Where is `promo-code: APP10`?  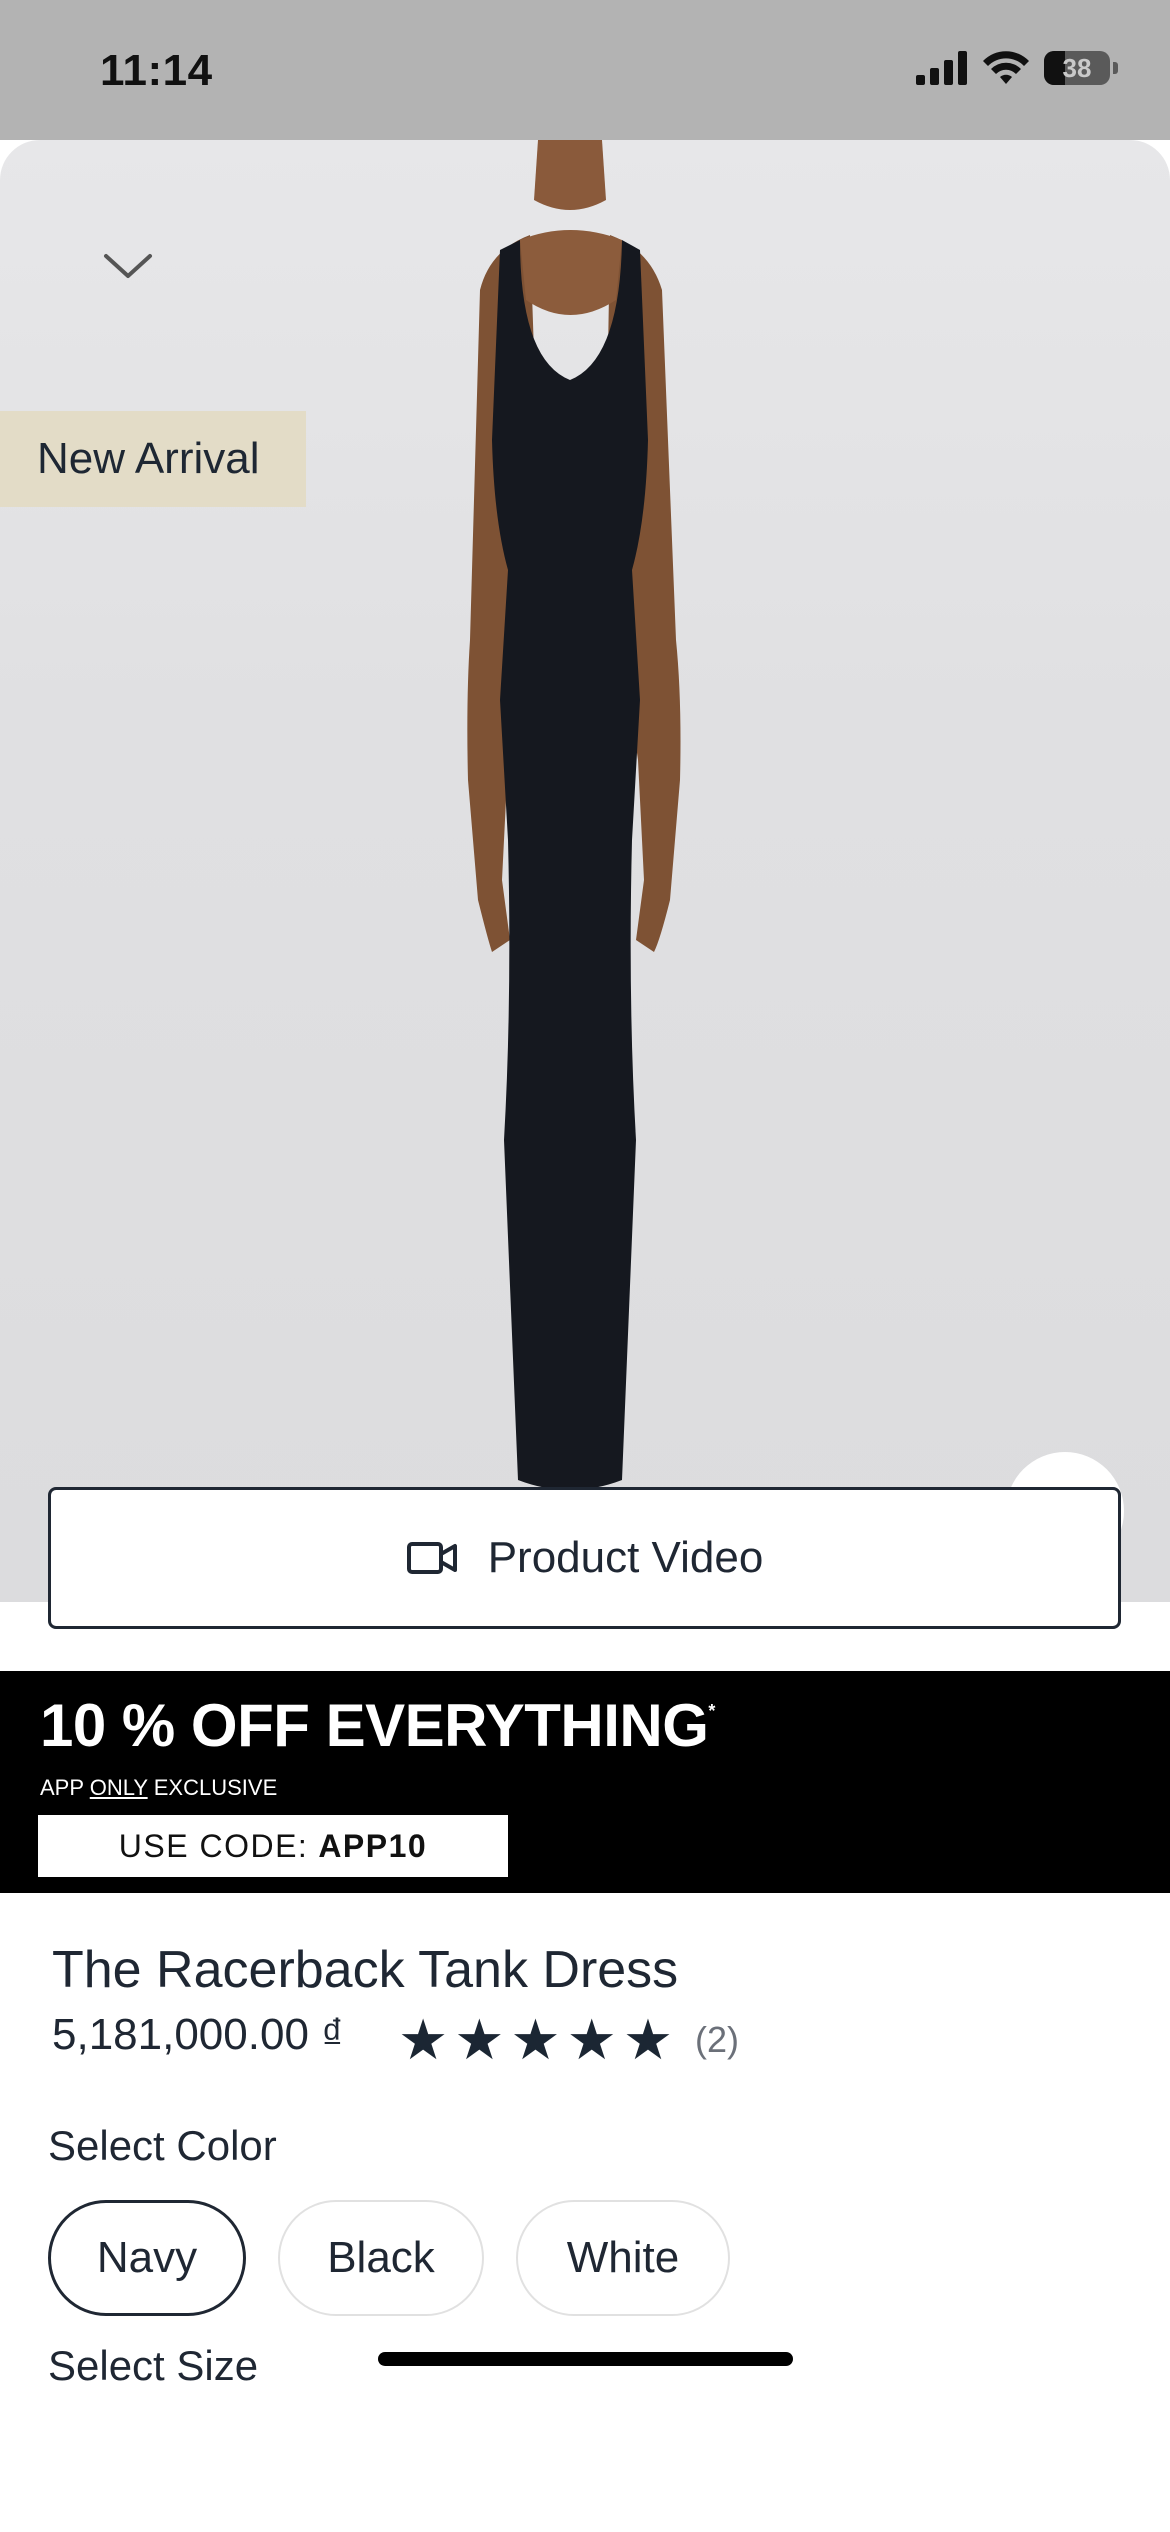
promo-code: APP10 is located at coordinates (373, 1845).